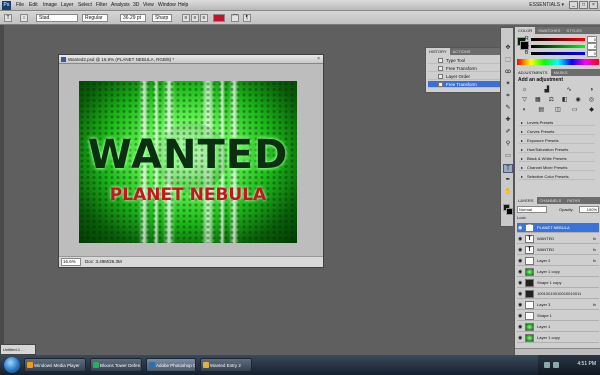 The height and width of the screenshot is (375, 600). What do you see at coordinates (556, 365) in the screenshot?
I see `volume-icon` at bounding box center [556, 365].